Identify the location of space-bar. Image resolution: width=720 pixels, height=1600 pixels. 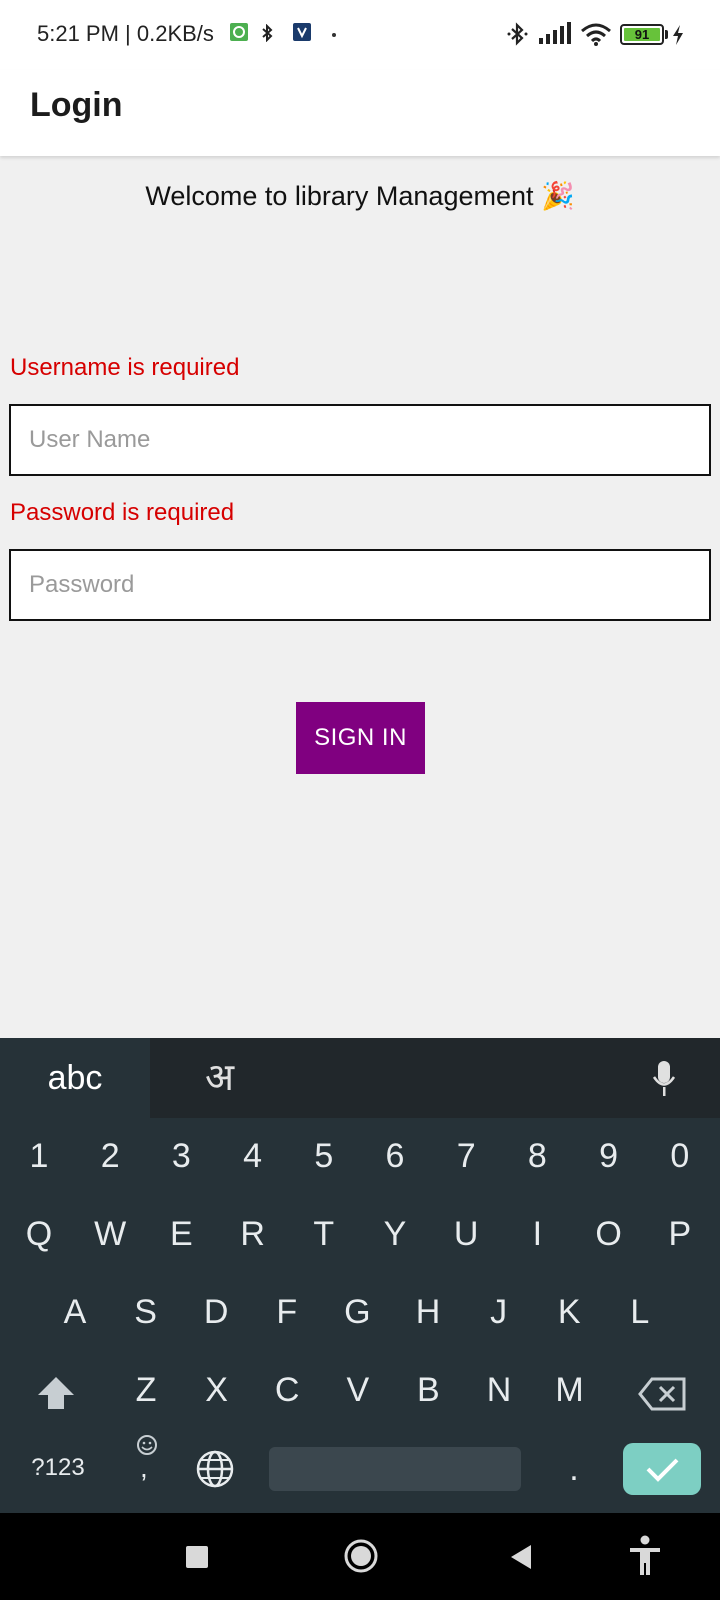
(395, 1469).